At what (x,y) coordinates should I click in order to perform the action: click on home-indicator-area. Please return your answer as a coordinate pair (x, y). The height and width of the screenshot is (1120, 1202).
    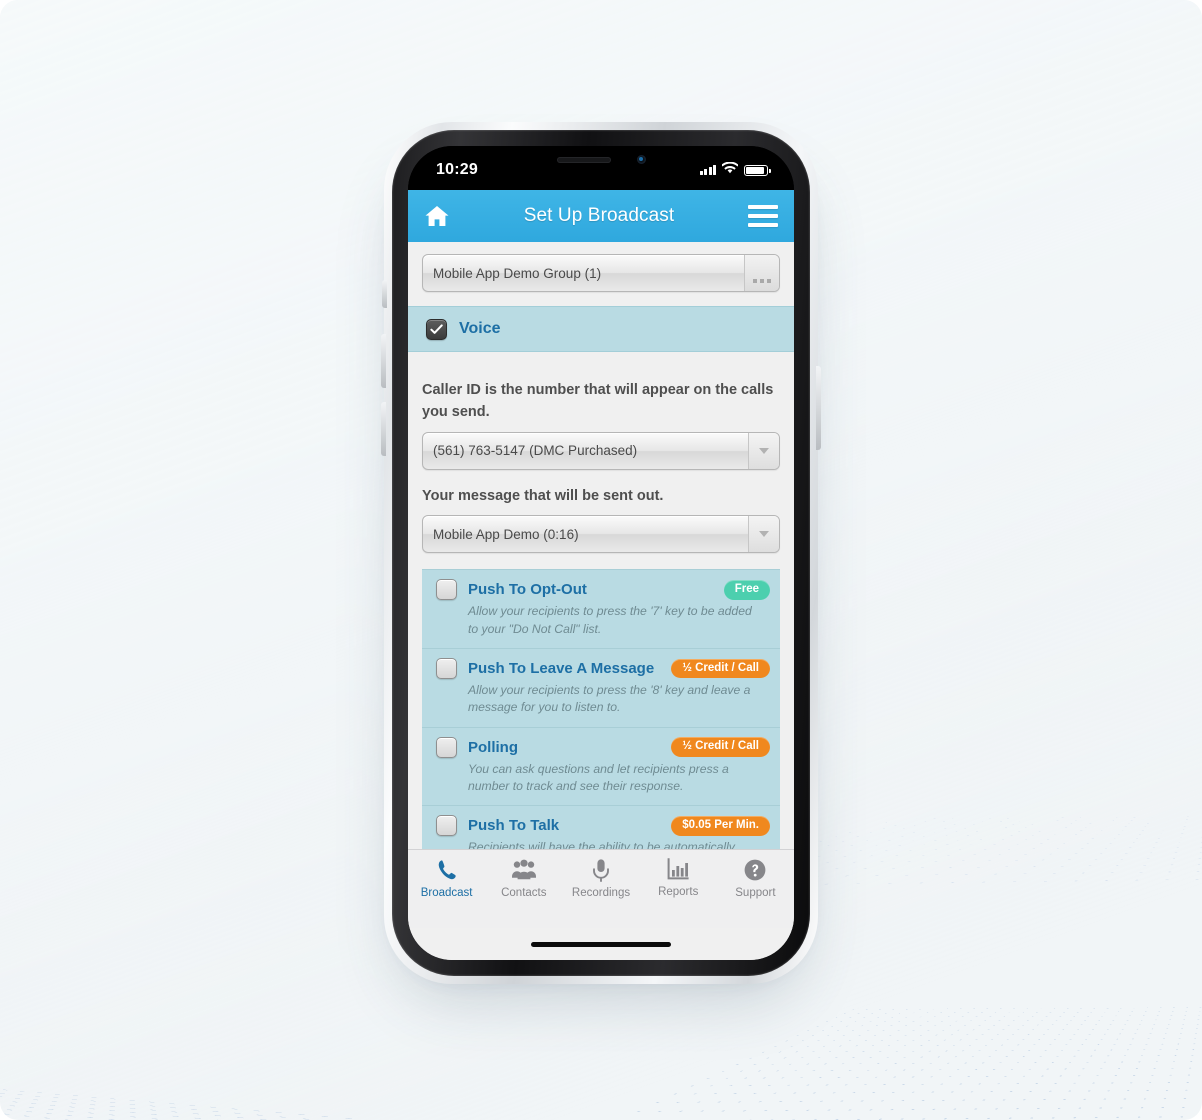
    Looking at the image, I should click on (601, 944).